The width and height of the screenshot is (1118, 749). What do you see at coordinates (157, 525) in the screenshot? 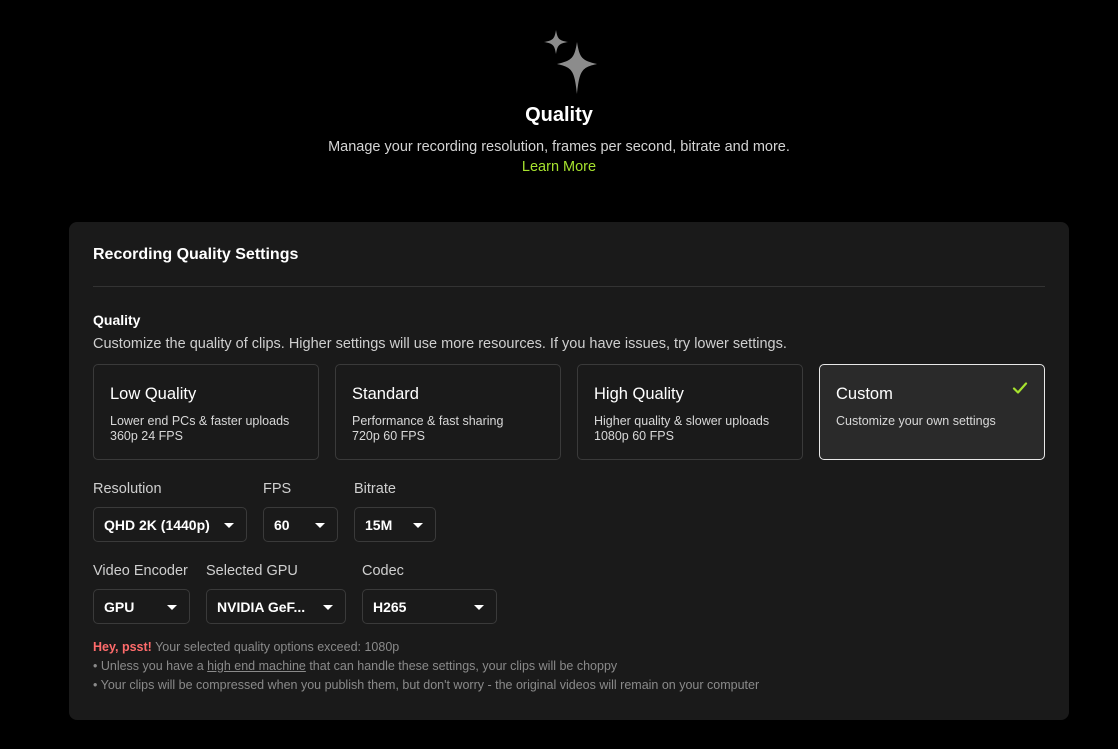
I see `resolution-value: QHD 2K (1440p)` at bounding box center [157, 525].